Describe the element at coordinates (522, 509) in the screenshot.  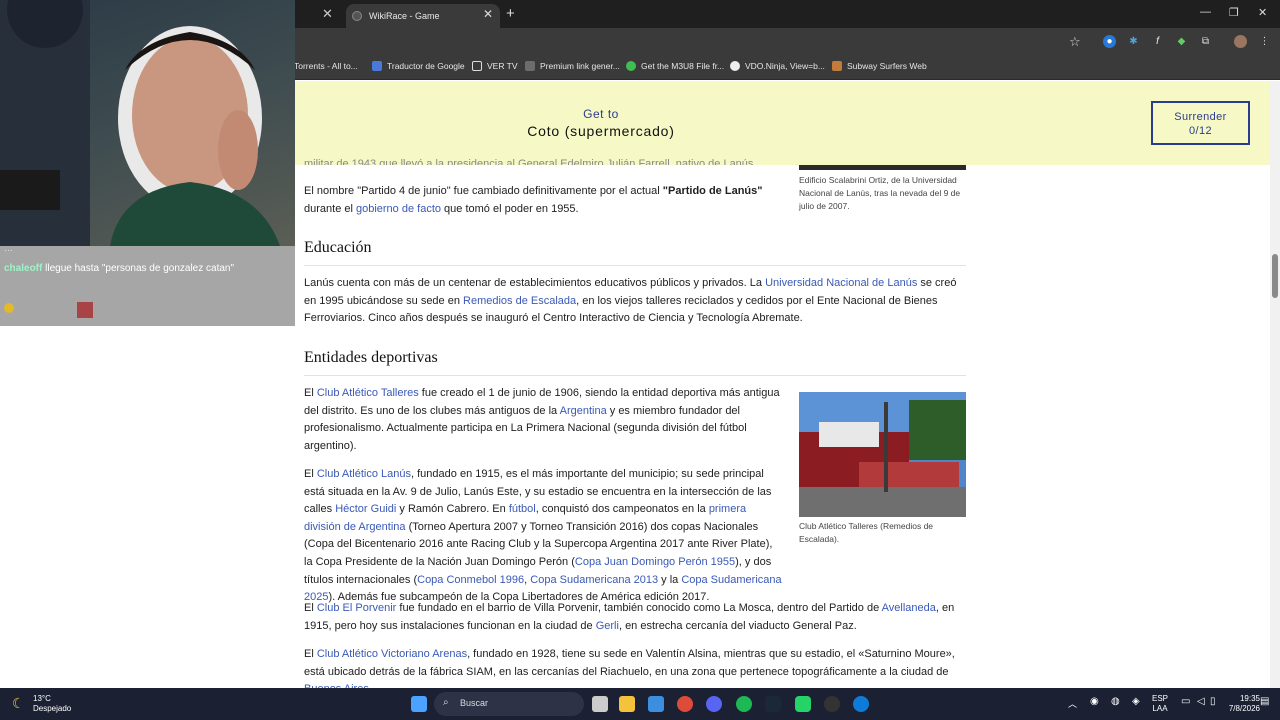
I see `link: fútbol` at that location.